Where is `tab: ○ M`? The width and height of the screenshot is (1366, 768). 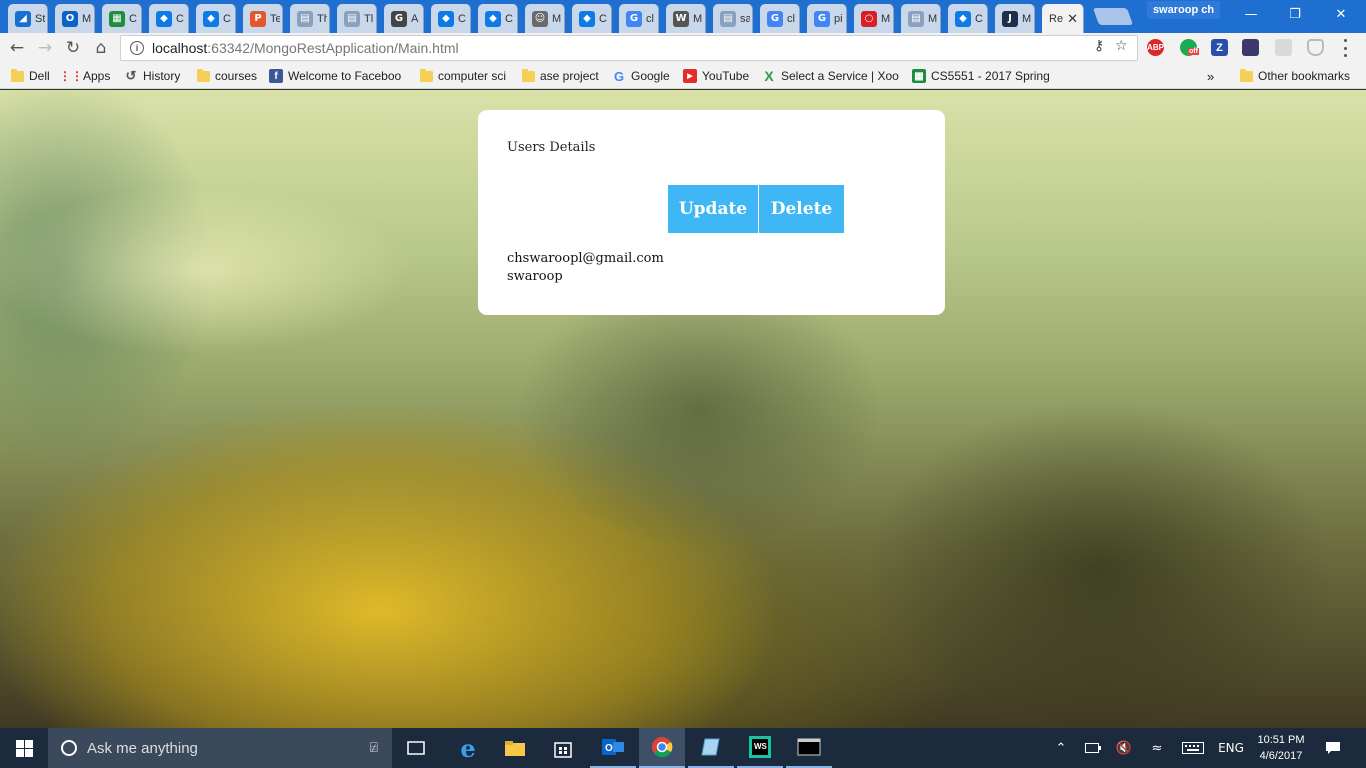 tab: ○ M is located at coordinates (874, 18).